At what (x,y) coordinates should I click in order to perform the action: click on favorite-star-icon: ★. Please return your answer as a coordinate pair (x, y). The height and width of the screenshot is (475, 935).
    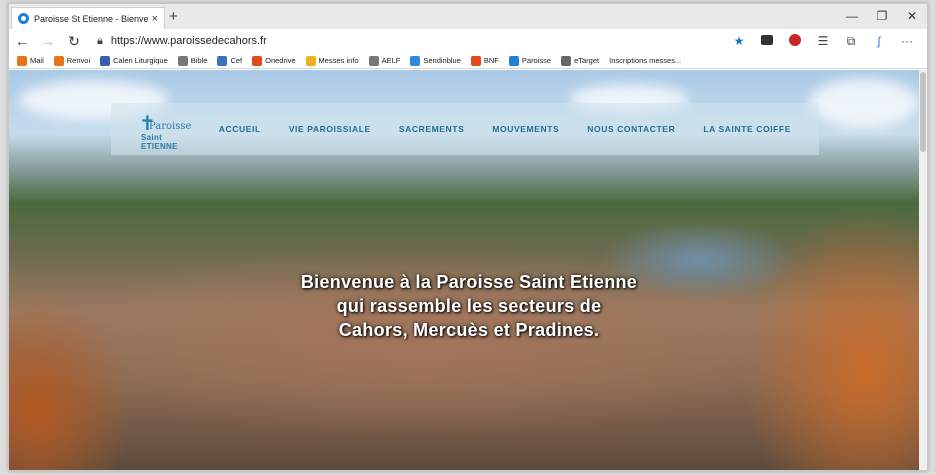
    Looking at the image, I should click on (739, 41).